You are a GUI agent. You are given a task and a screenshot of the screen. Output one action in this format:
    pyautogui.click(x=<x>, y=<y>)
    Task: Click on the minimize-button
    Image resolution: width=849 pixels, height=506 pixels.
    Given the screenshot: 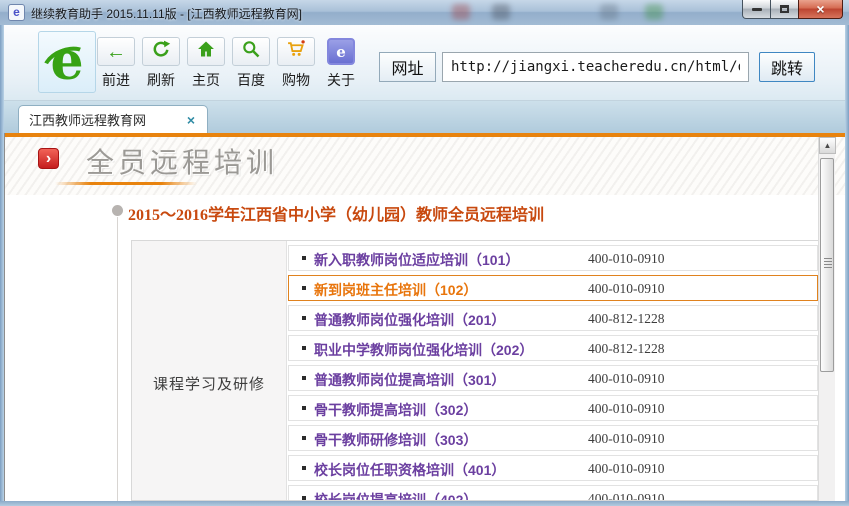 What is the action you would take?
    pyautogui.click(x=756, y=9)
    